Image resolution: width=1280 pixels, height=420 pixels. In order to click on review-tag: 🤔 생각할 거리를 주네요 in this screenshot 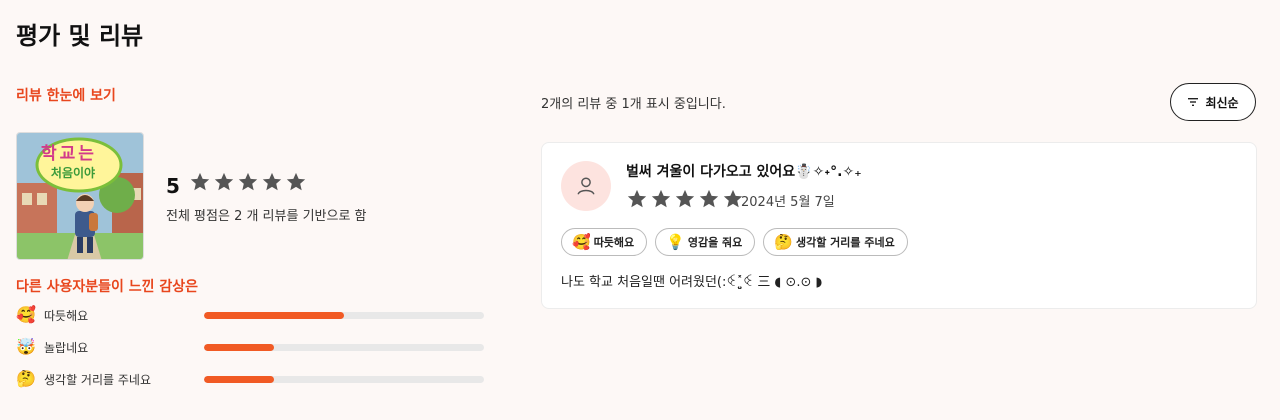, I will do `click(835, 242)`.